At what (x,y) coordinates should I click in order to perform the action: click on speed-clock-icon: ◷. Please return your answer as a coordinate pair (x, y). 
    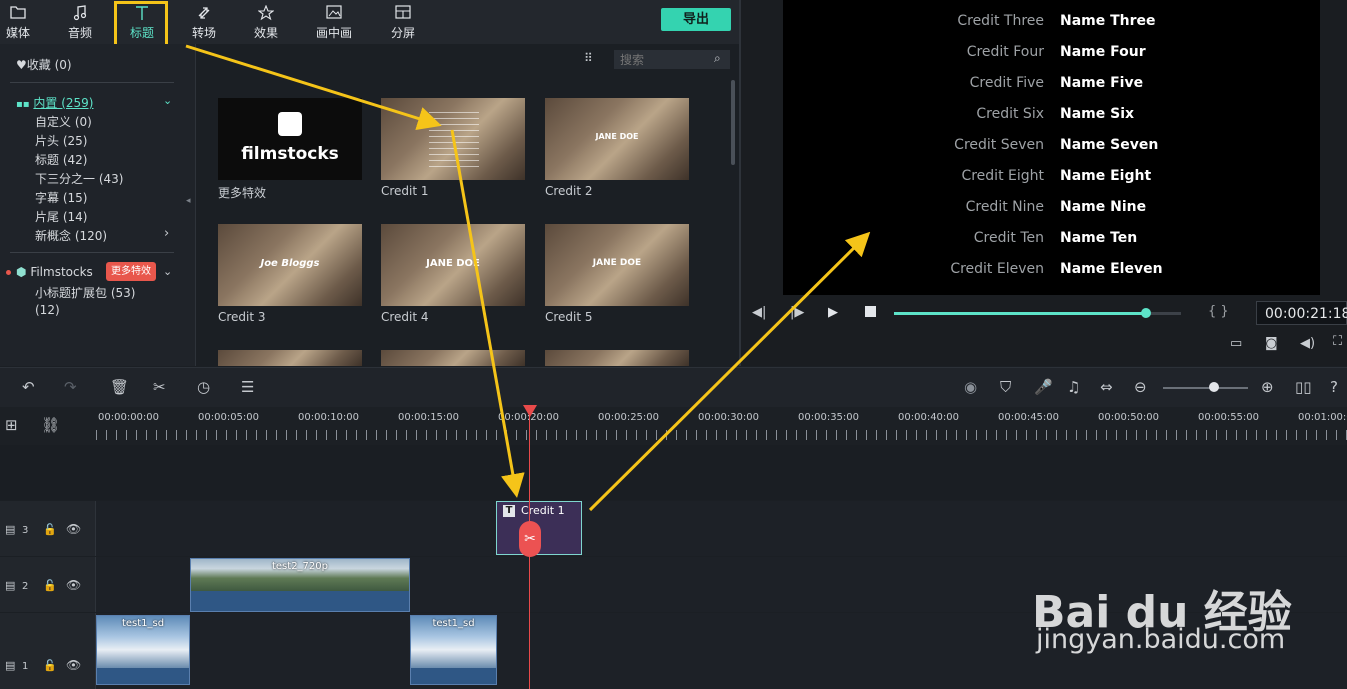
    Looking at the image, I should click on (203, 387).